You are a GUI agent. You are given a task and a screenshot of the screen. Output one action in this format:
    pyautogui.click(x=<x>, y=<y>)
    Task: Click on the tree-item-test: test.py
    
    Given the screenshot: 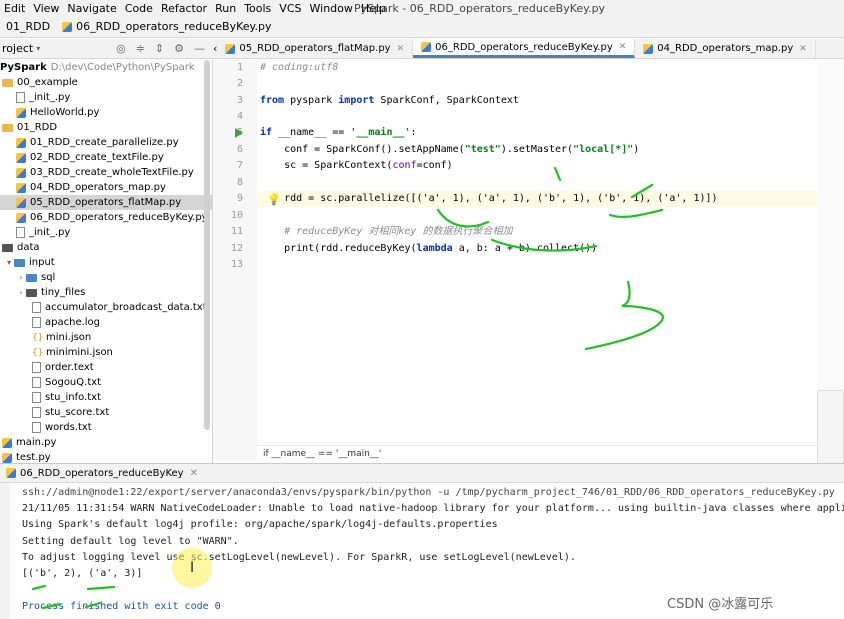 What is the action you would take?
    pyautogui.click(x=106, y=456)
    